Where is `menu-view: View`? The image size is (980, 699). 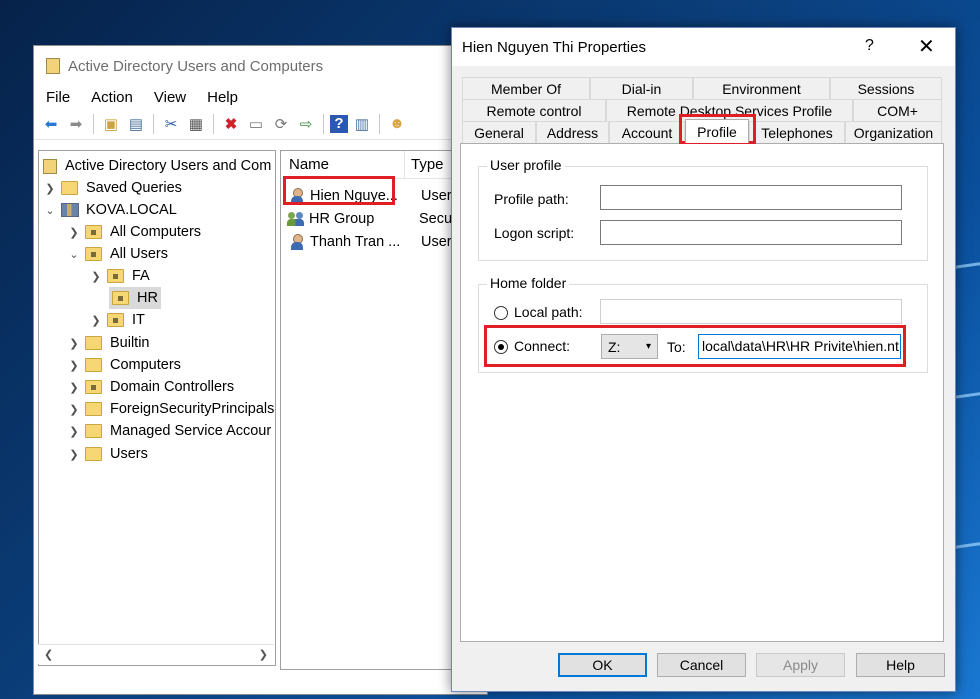
menu-view: View is located at coordinates (170, 97).